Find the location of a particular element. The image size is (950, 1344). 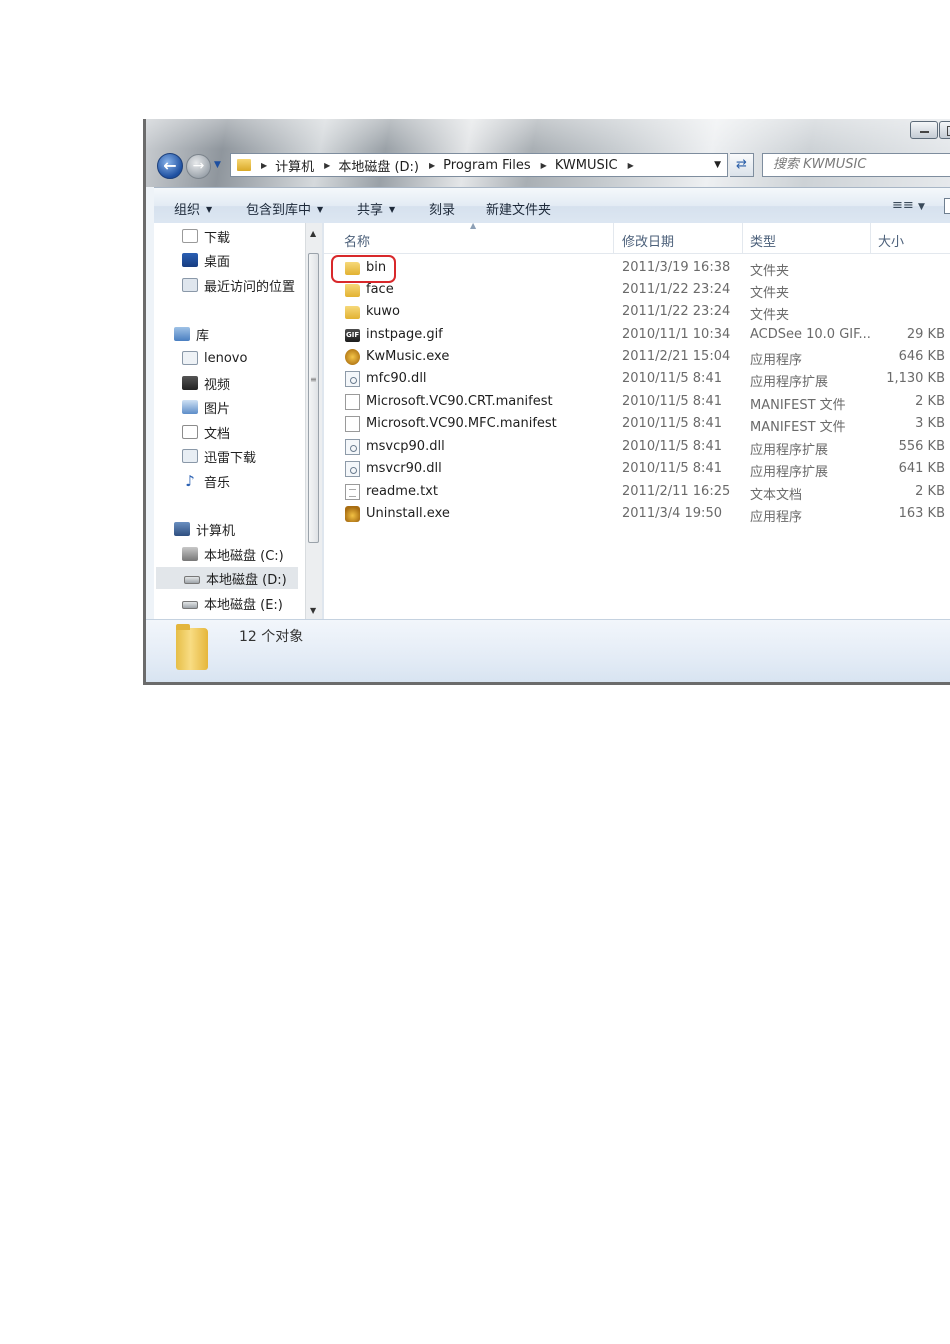

organize-menu: 组织 ▼ is located at coordinates (193, 208).